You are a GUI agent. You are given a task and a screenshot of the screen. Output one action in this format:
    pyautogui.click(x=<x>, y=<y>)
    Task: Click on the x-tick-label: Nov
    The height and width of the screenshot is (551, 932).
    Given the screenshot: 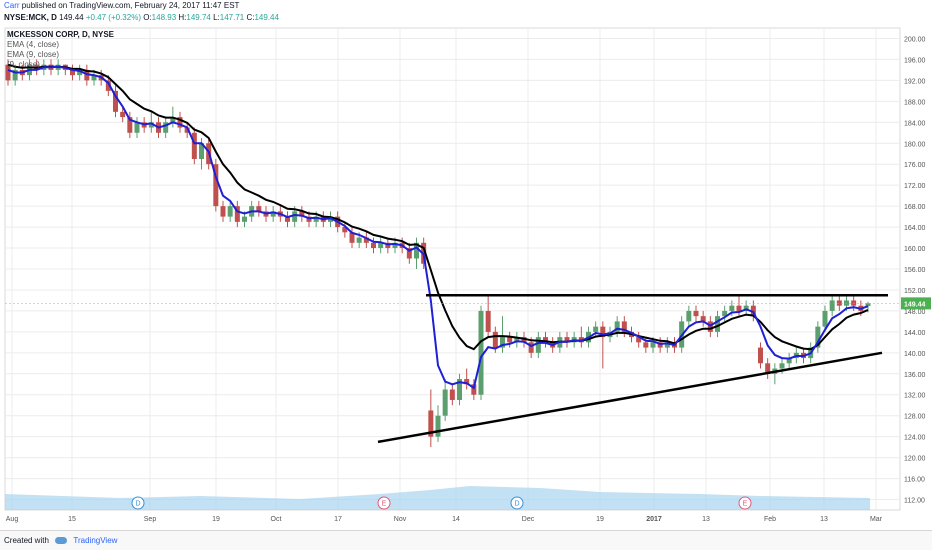 What is the action you would take?
    pyautogui.click(x=400, y=519)
    